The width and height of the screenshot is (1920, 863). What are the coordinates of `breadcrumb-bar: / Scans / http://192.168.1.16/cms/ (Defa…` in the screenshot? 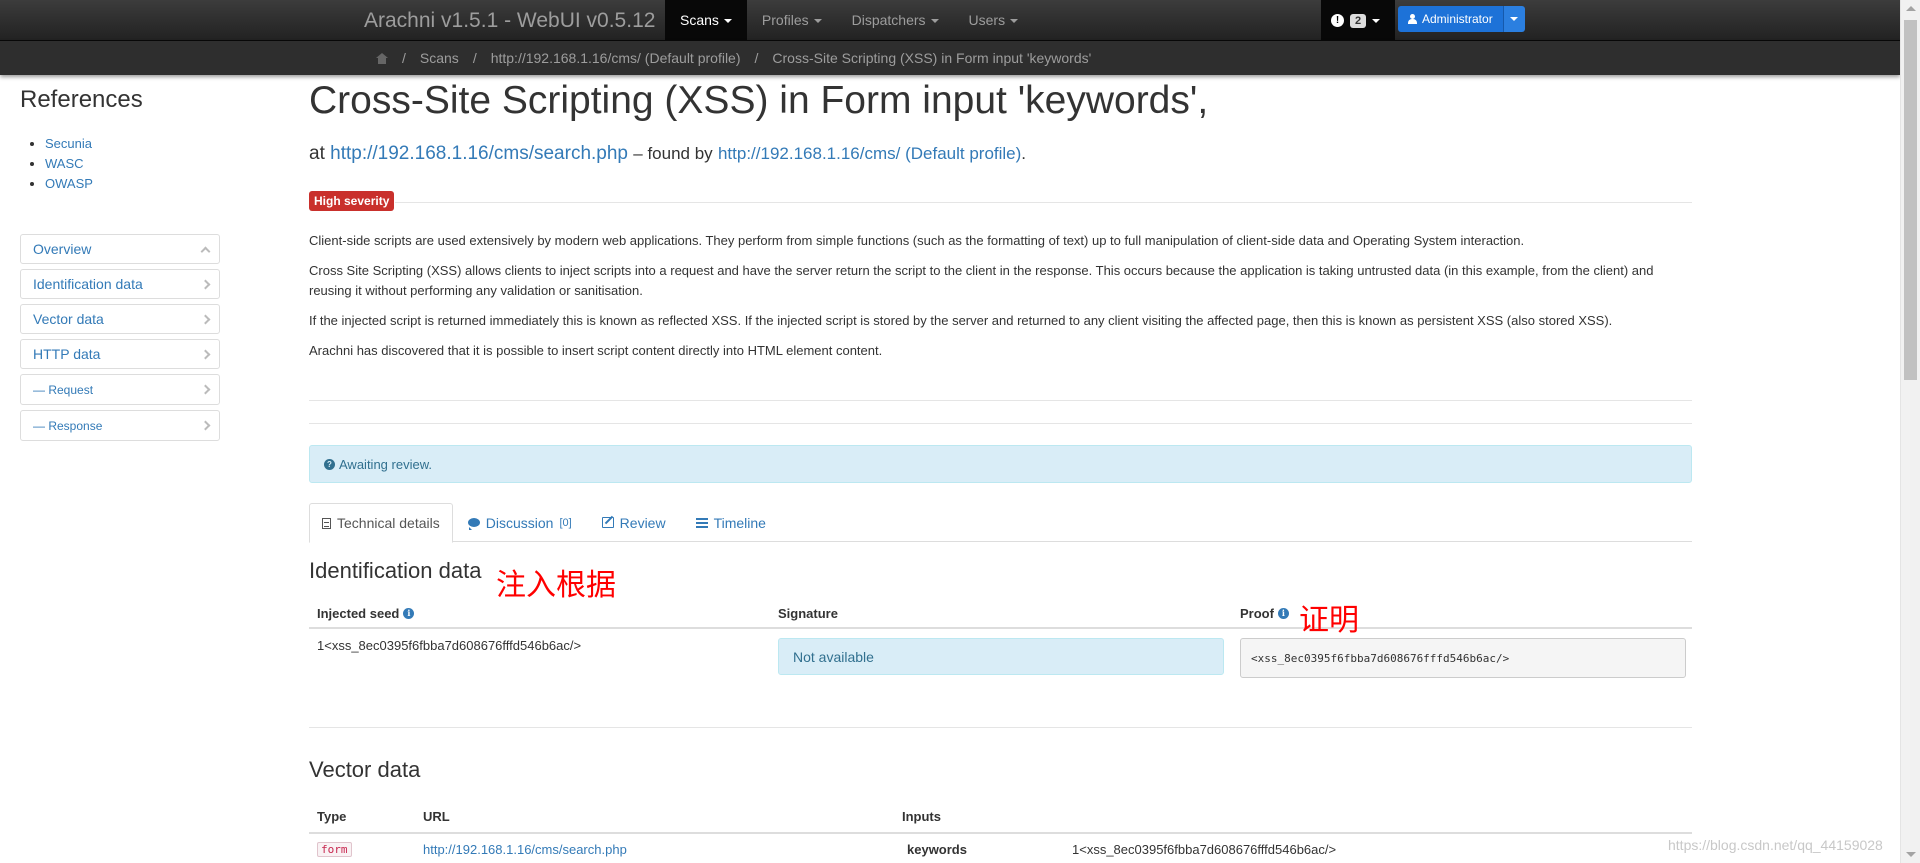 It's located at (950, 58).